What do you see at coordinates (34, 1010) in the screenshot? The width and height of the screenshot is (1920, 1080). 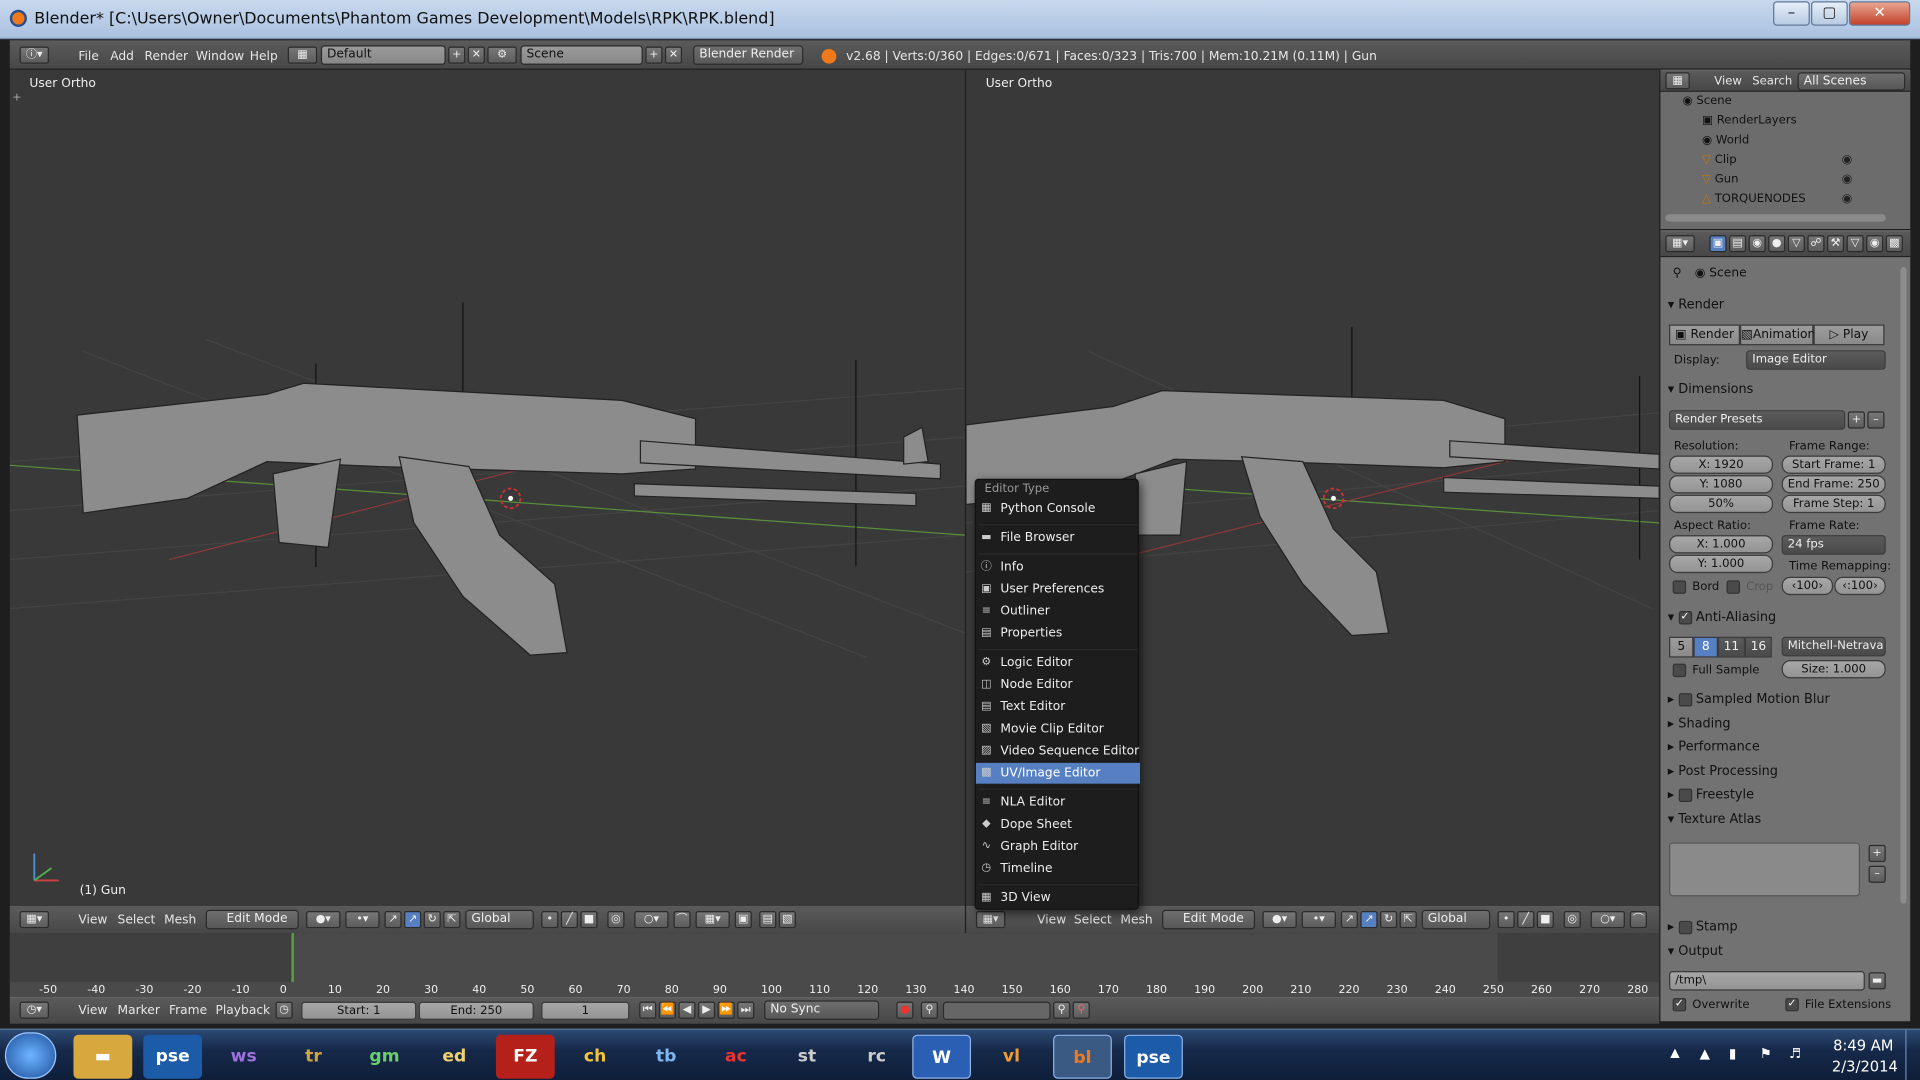 I see `timeline-editor-type-icon: ◷▾` at bounding box center [34, 1010].